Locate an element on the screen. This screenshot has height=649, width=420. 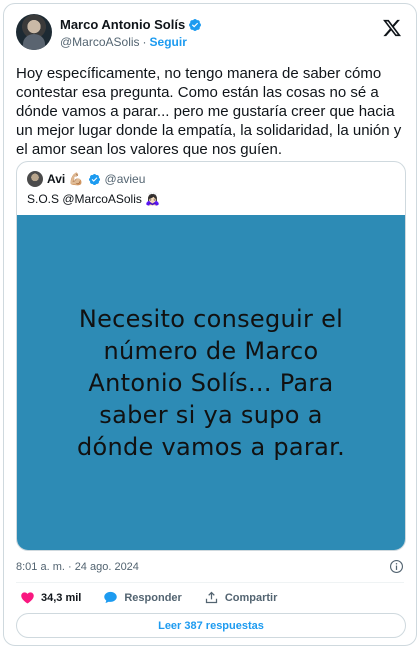
author-handle-row: @MarcoASolis · Seguir is located at coordinates (123, 42).